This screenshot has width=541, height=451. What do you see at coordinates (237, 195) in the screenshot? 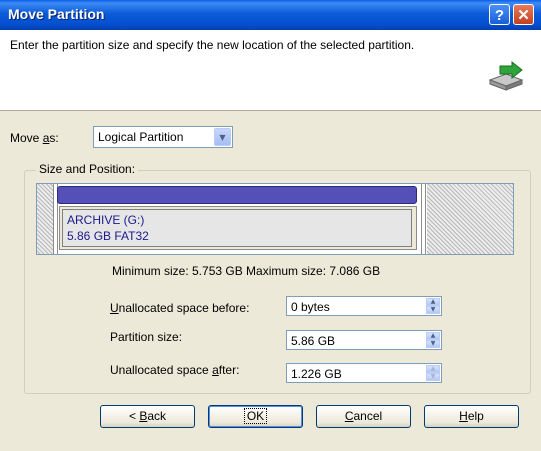
I see `partition-usage-bar` at bounding box center [237, 195].